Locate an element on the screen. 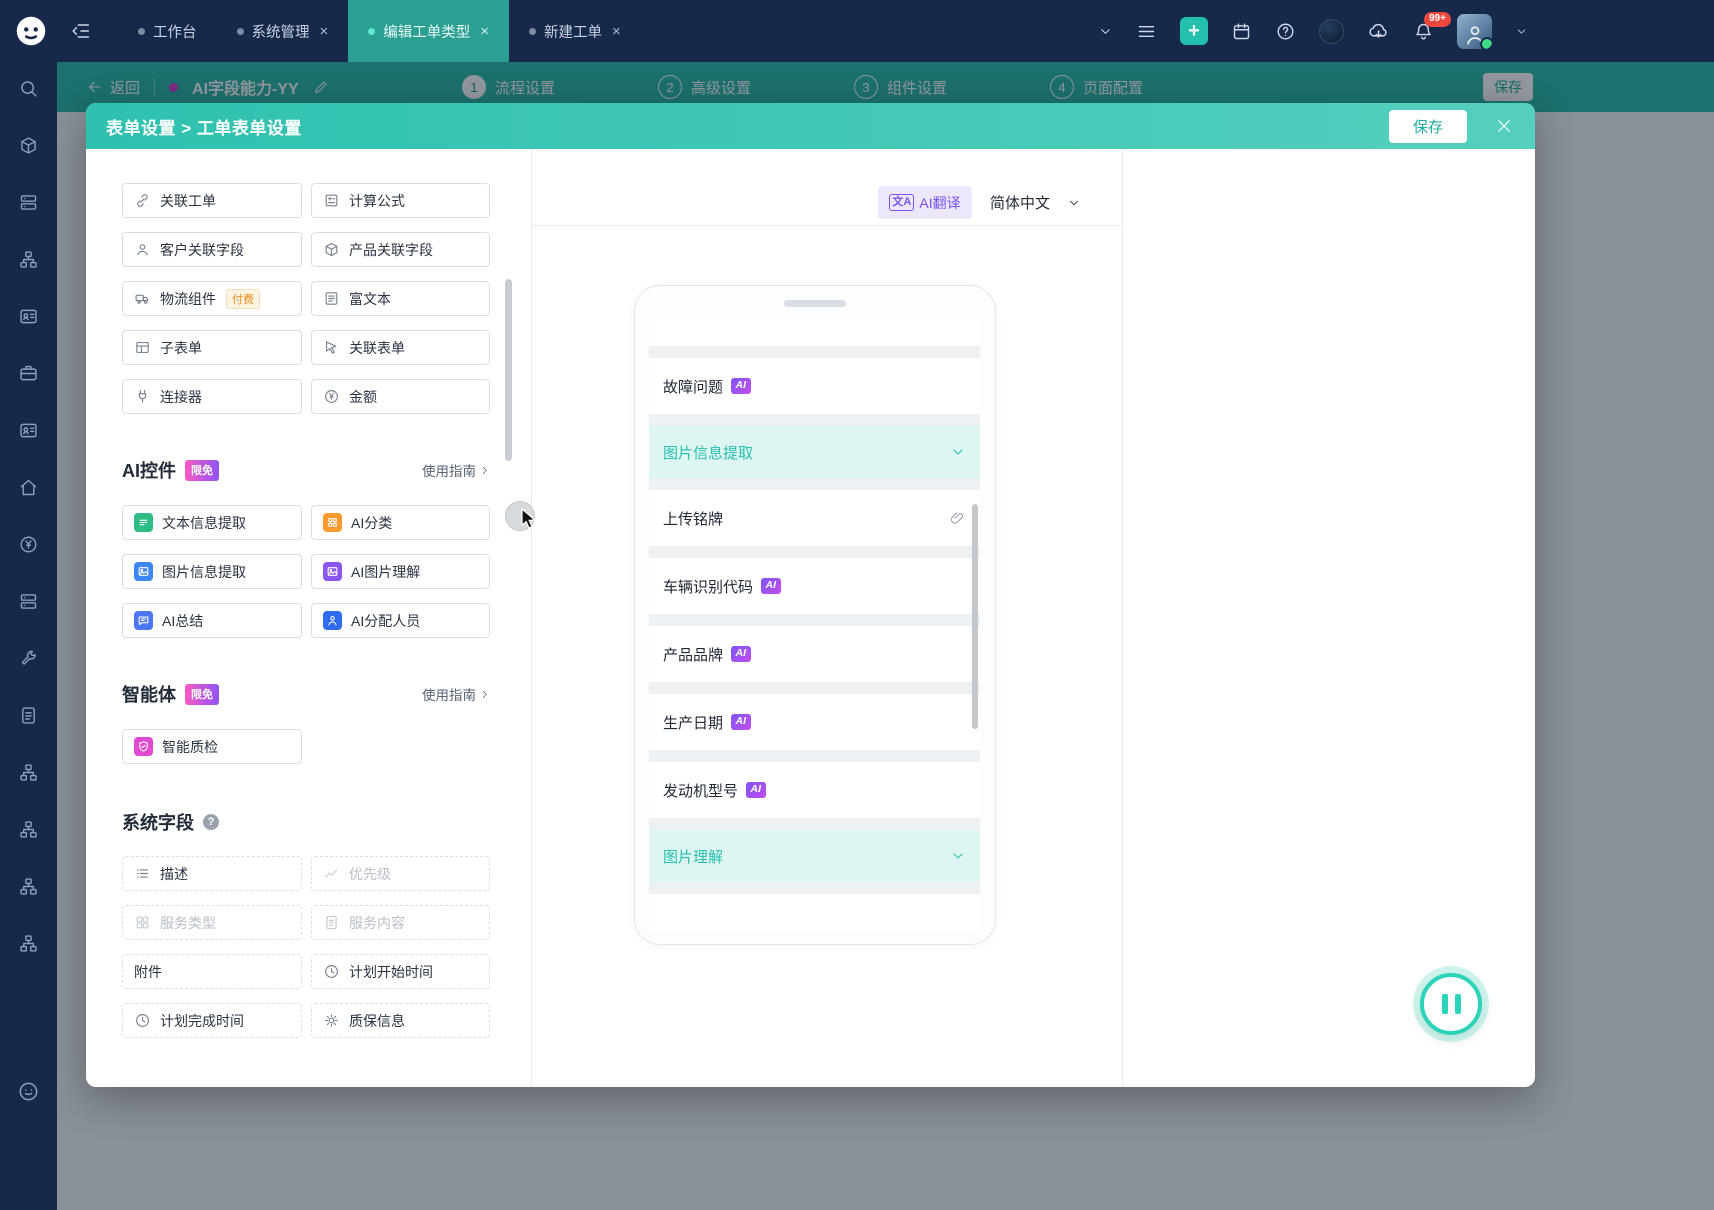 This screenshot has width=1714, height=1210. tab-system-admin: 系统管理 × is located at coordinates (283, 31).